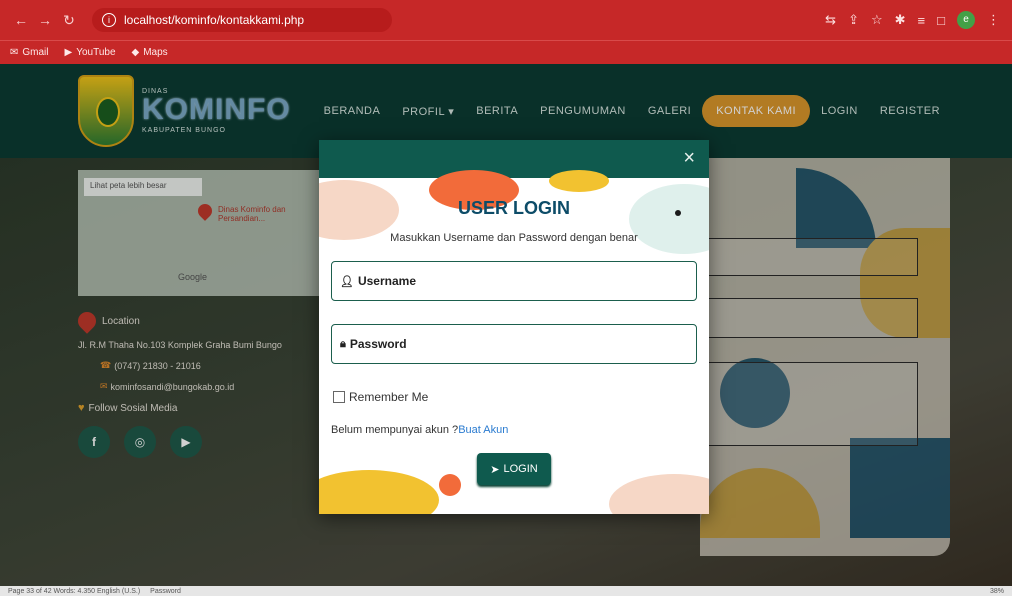 Image resolution: width=1012 pixels, height=596 pixels. I want to click on nav-profil: PROFIL ▾, so click(428, 111).